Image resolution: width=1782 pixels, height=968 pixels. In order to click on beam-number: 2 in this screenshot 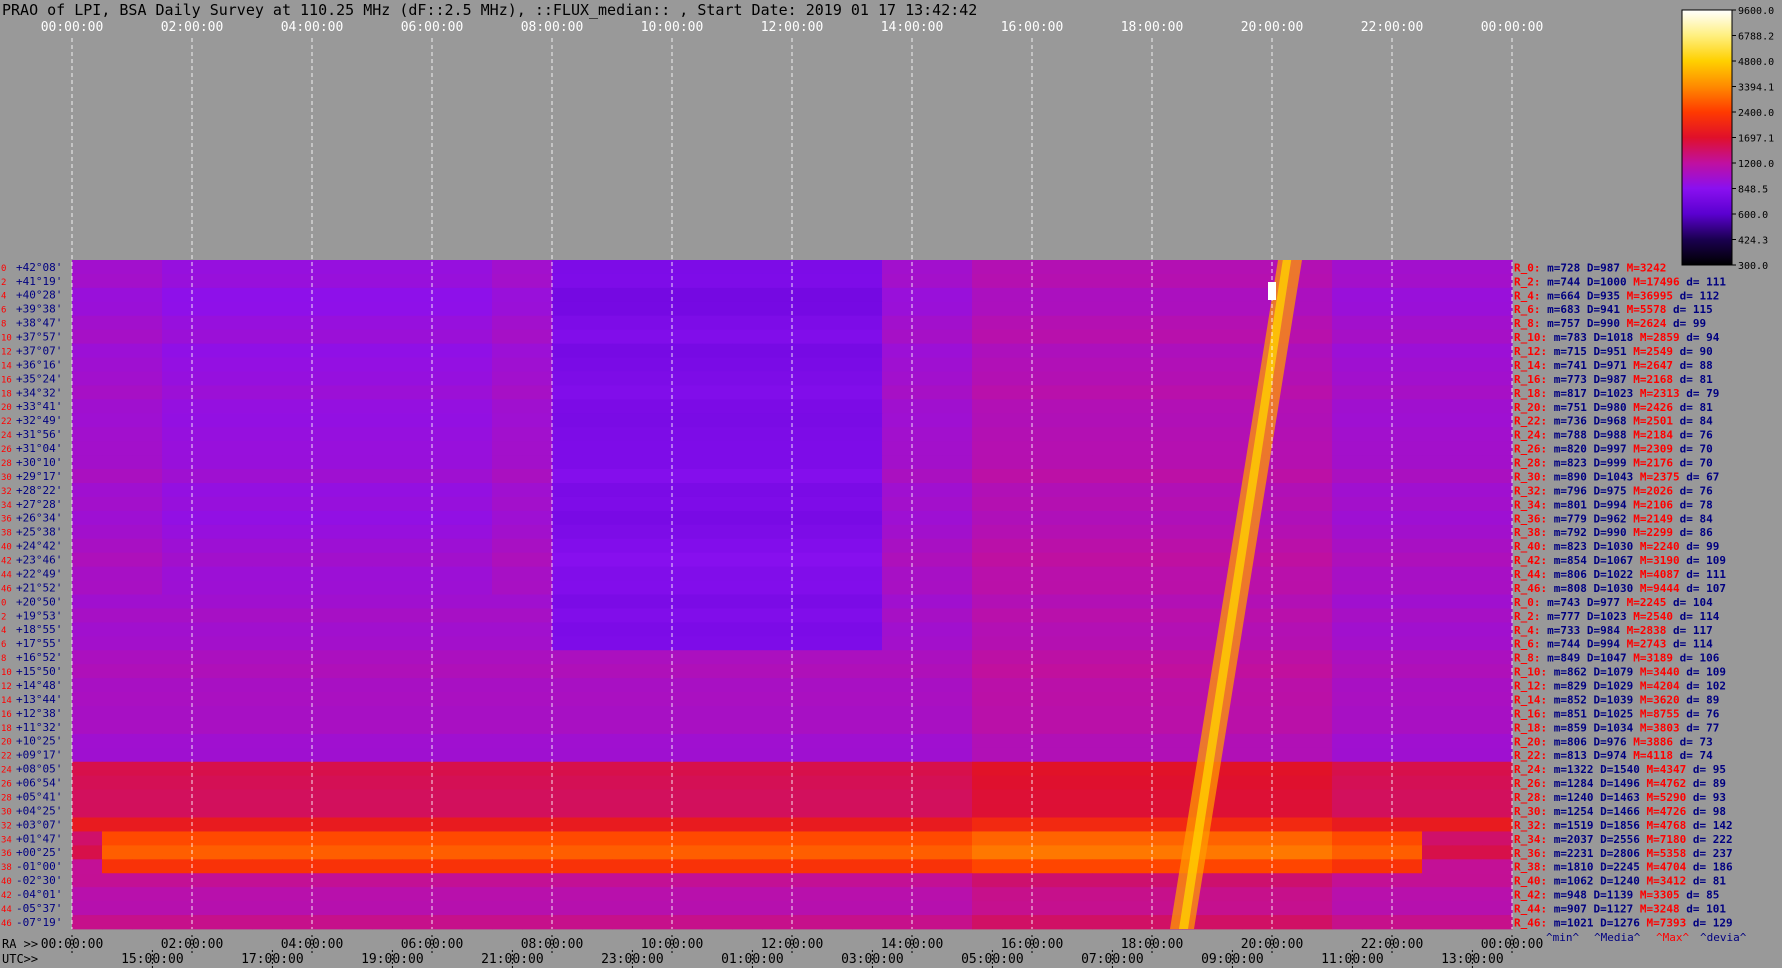, I will do `click(3, 283)`.